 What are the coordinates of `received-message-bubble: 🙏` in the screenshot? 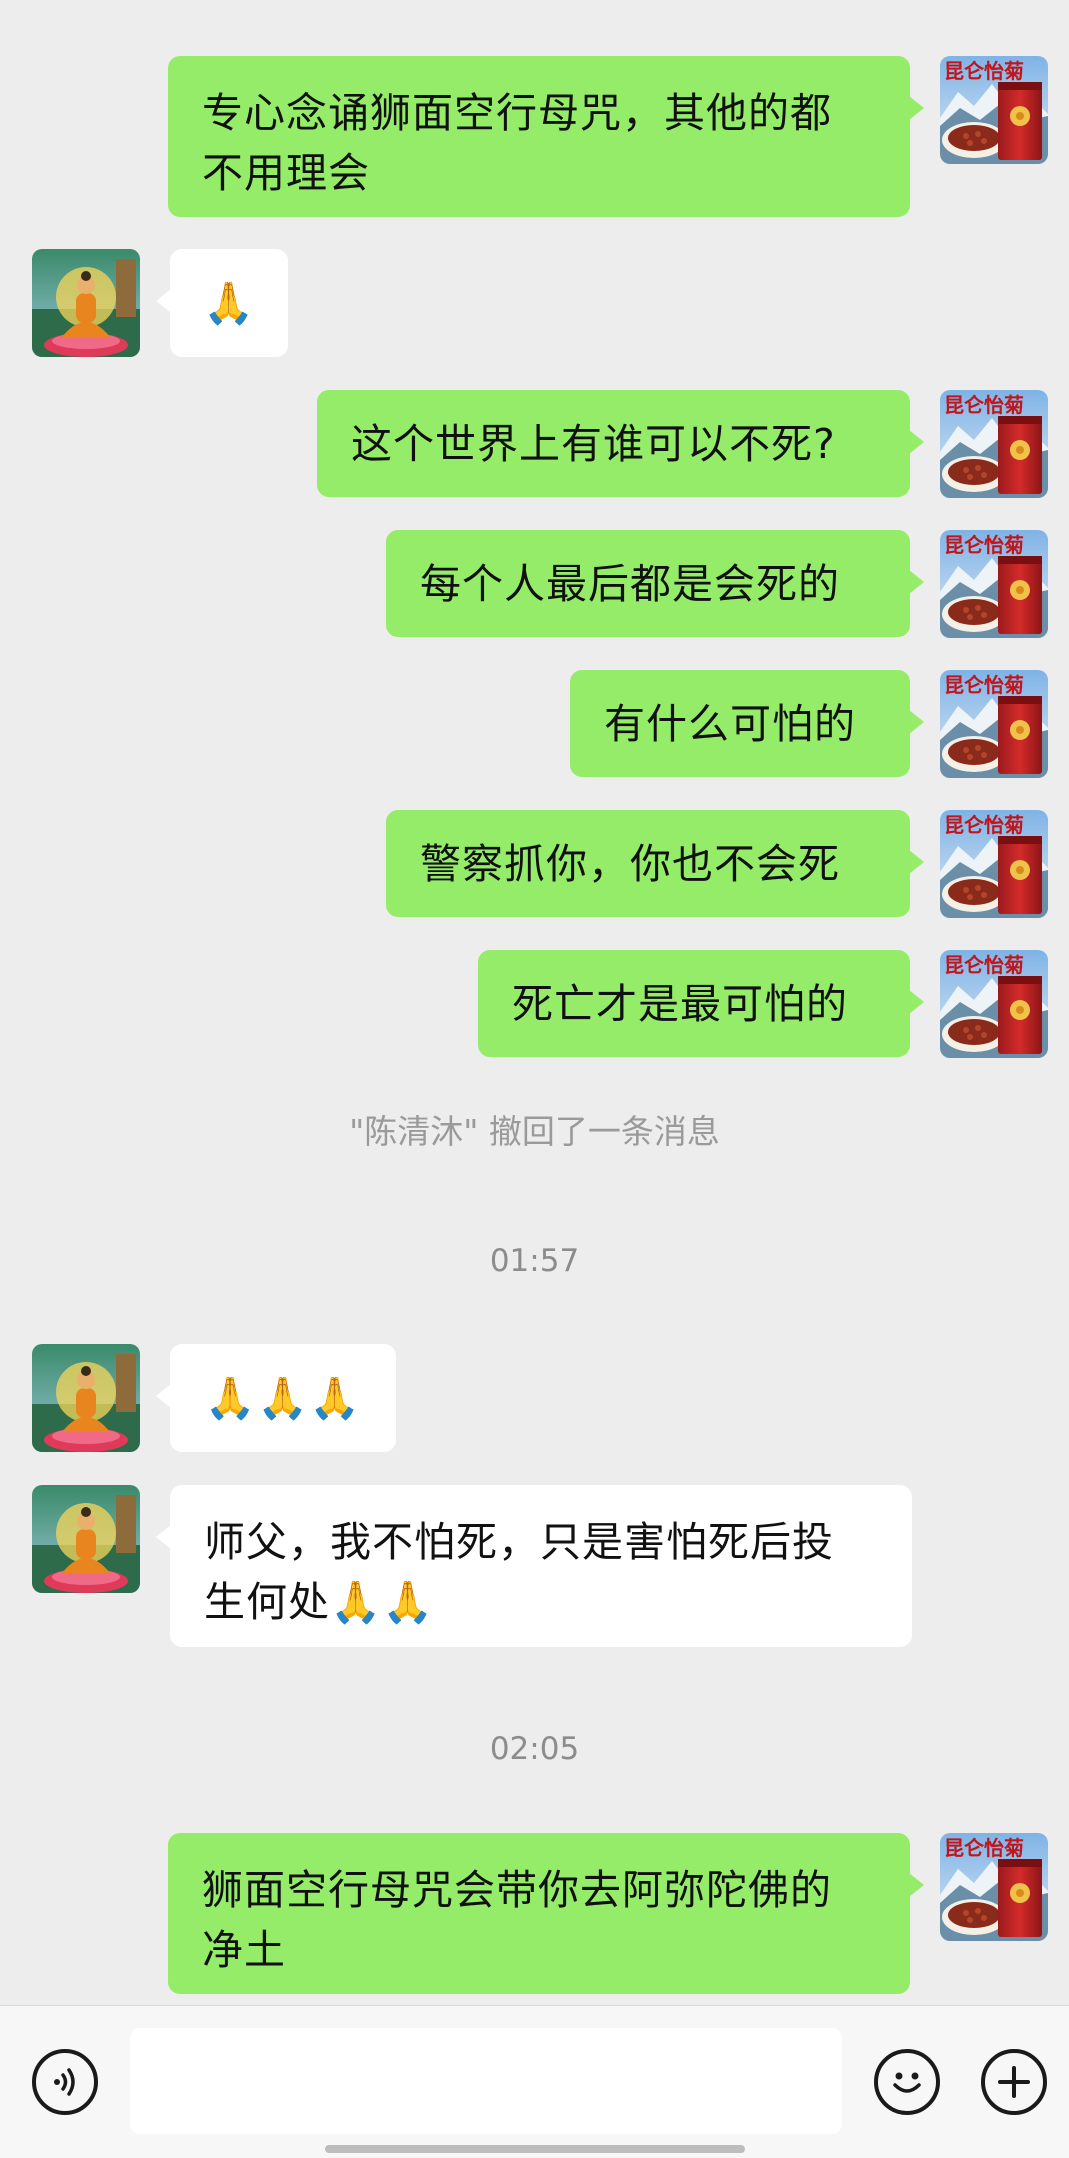 It's located at (222, 303).